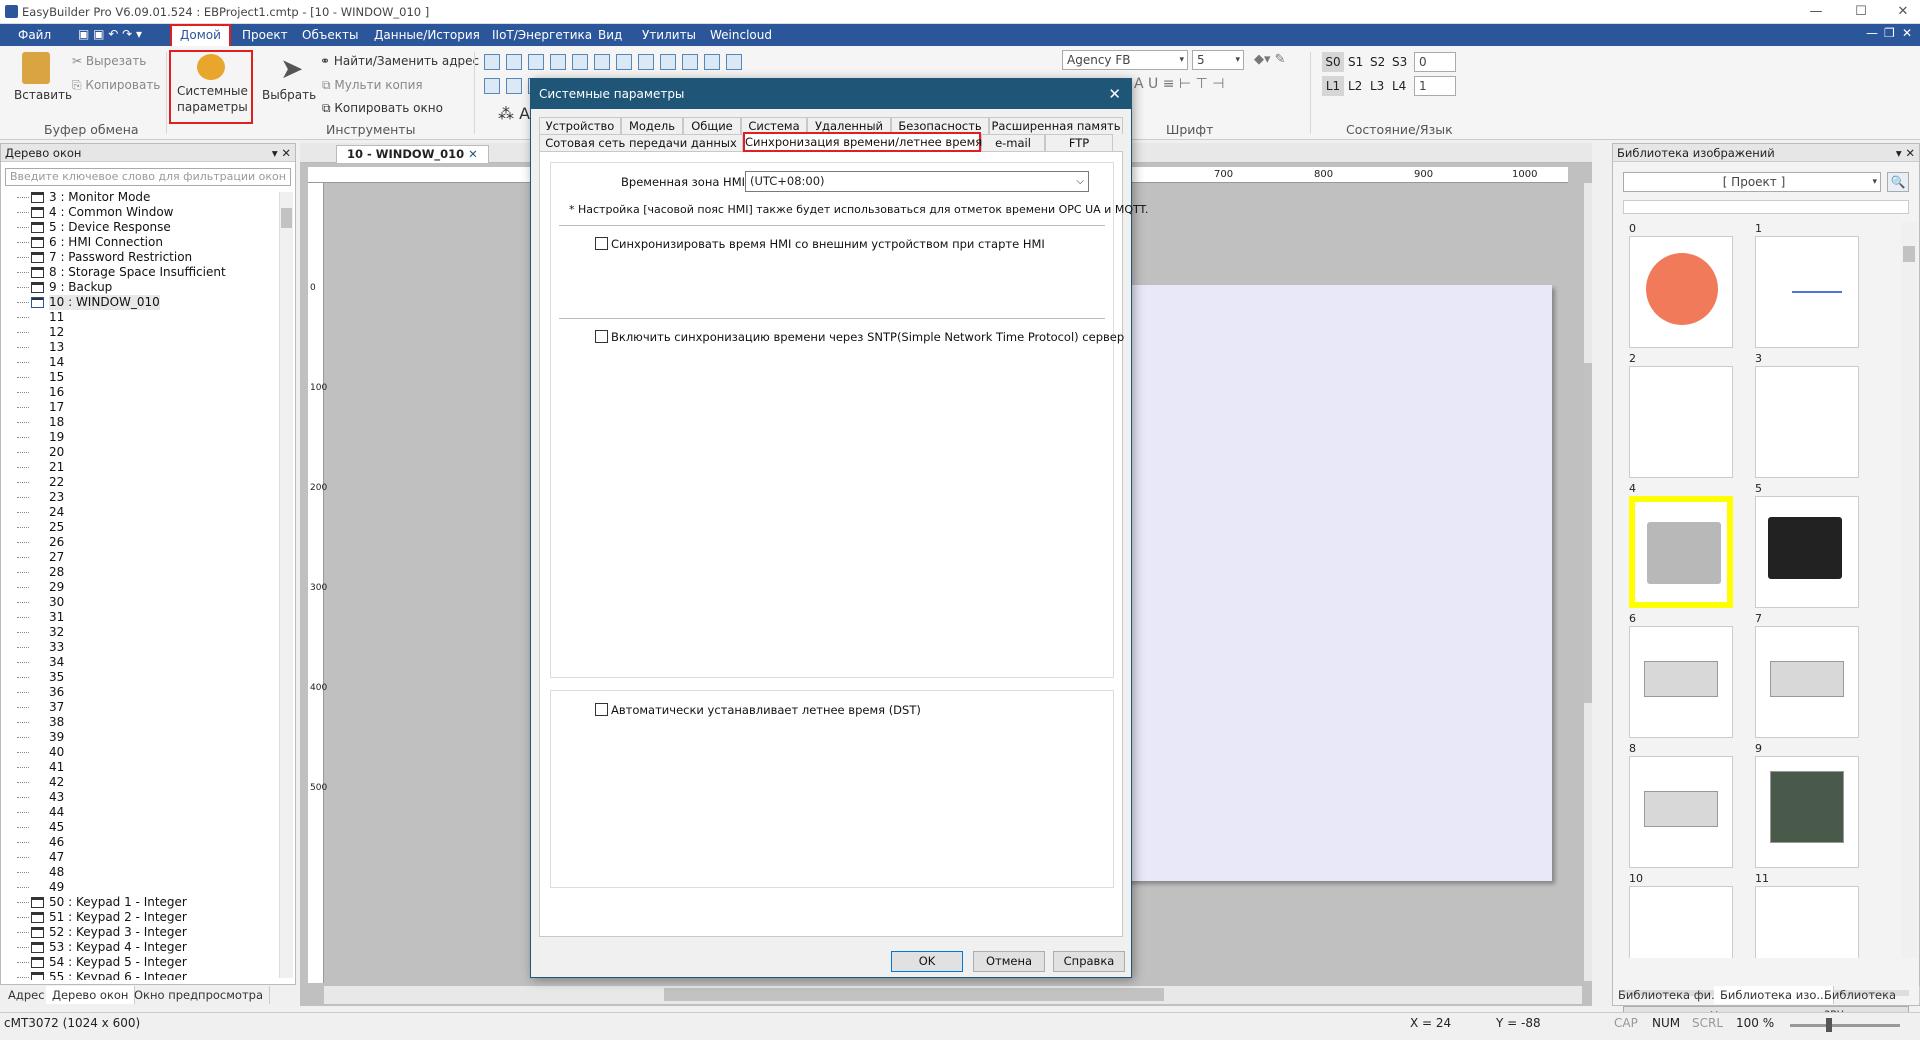 Image resolution: width=1920 pixels, height=1040 pixels. Describe the element at coordinates (1861, 12) in the screenshot. I see `maximize-button: ☐` at that location.